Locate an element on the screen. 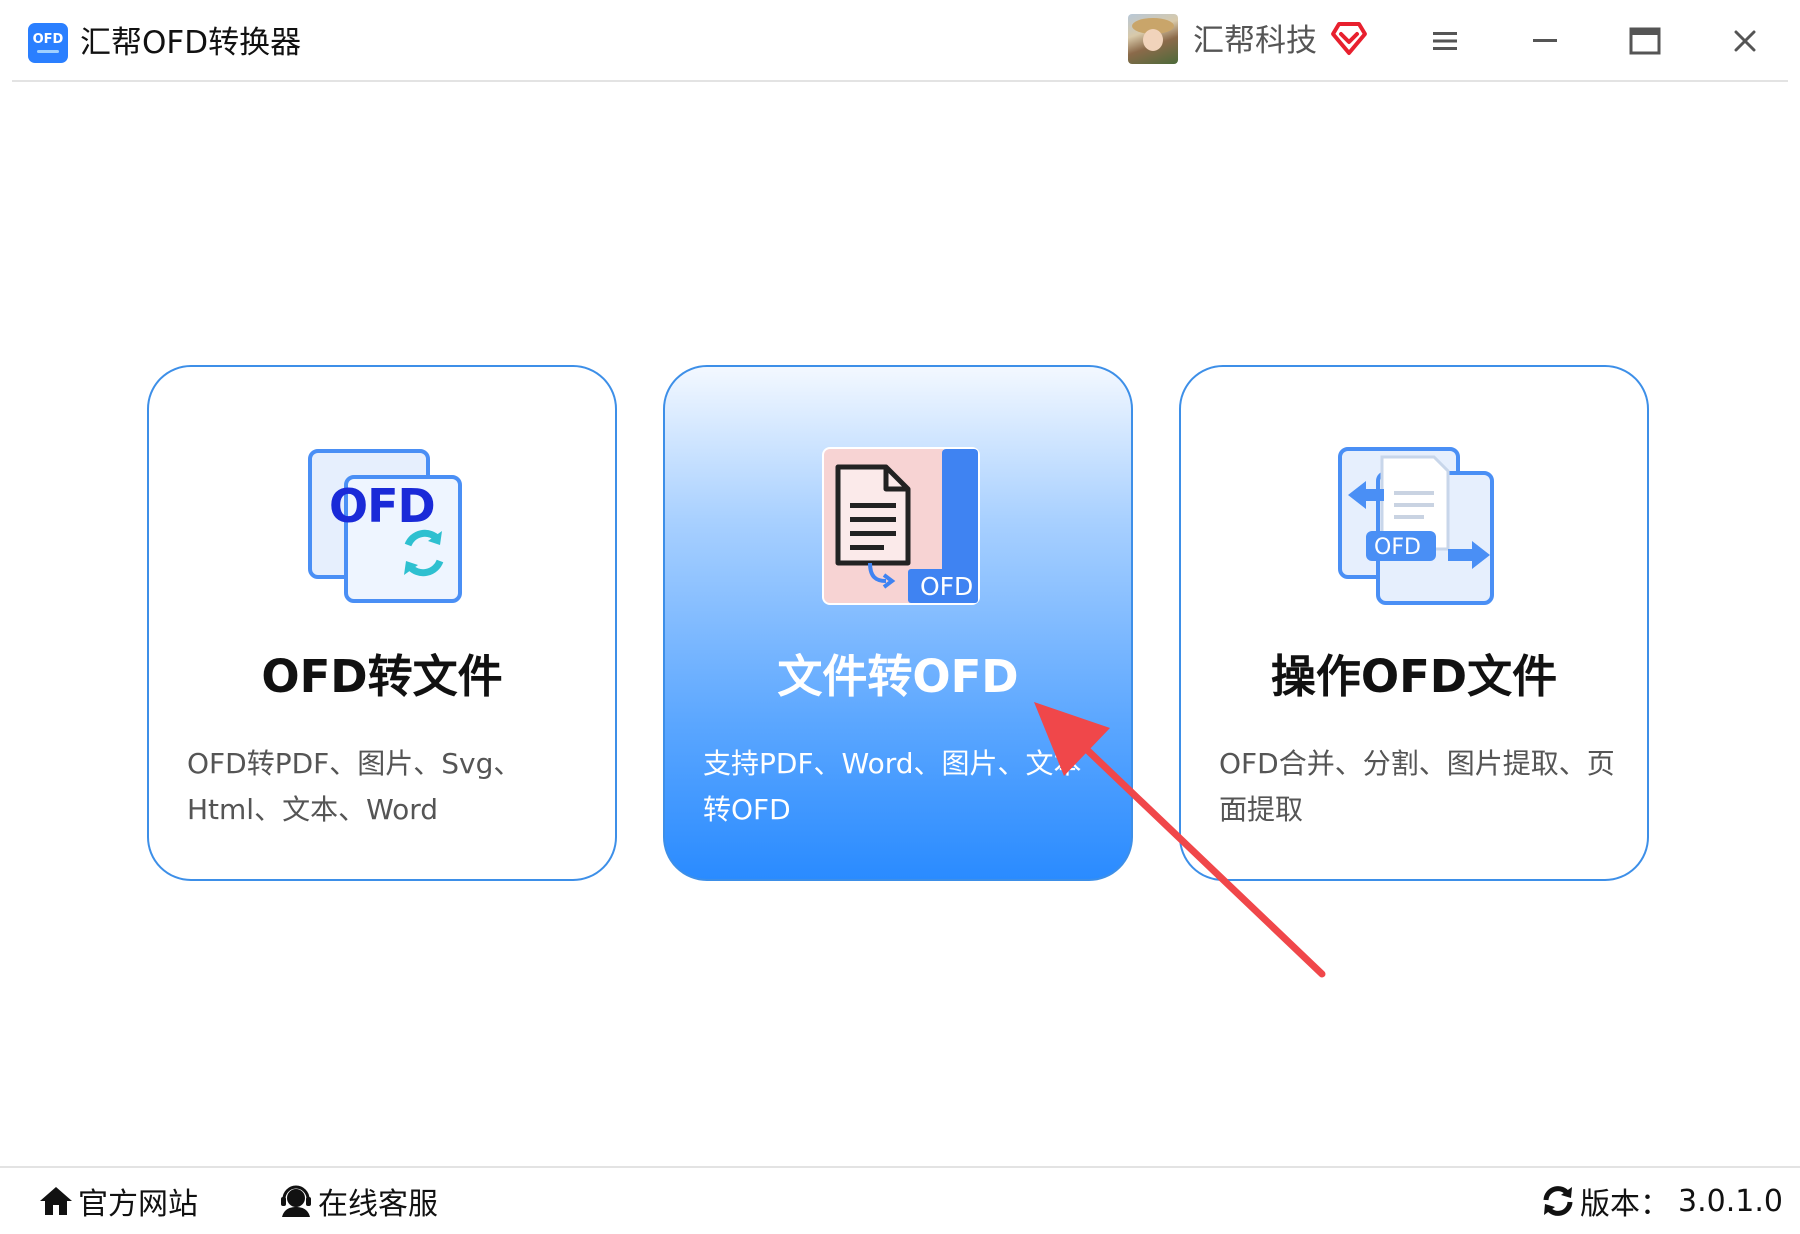  card-title: OFD转文件 is located at coordinates (382, 676).